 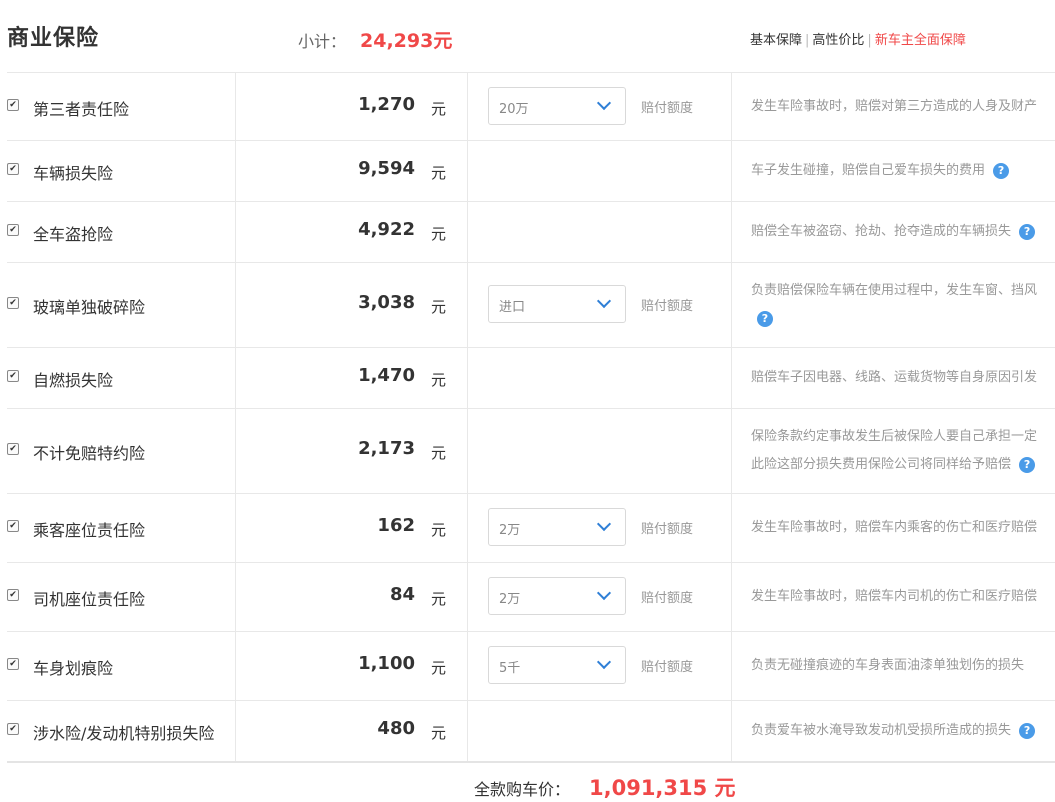 I want to click on total-value: 1,091,315 元, so click(x=662, y=788).